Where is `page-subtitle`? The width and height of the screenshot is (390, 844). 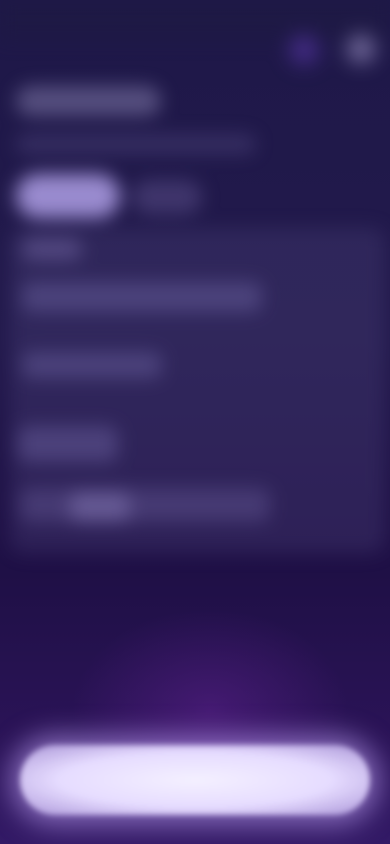 page-subtitle is located at coordinates (136, 144).